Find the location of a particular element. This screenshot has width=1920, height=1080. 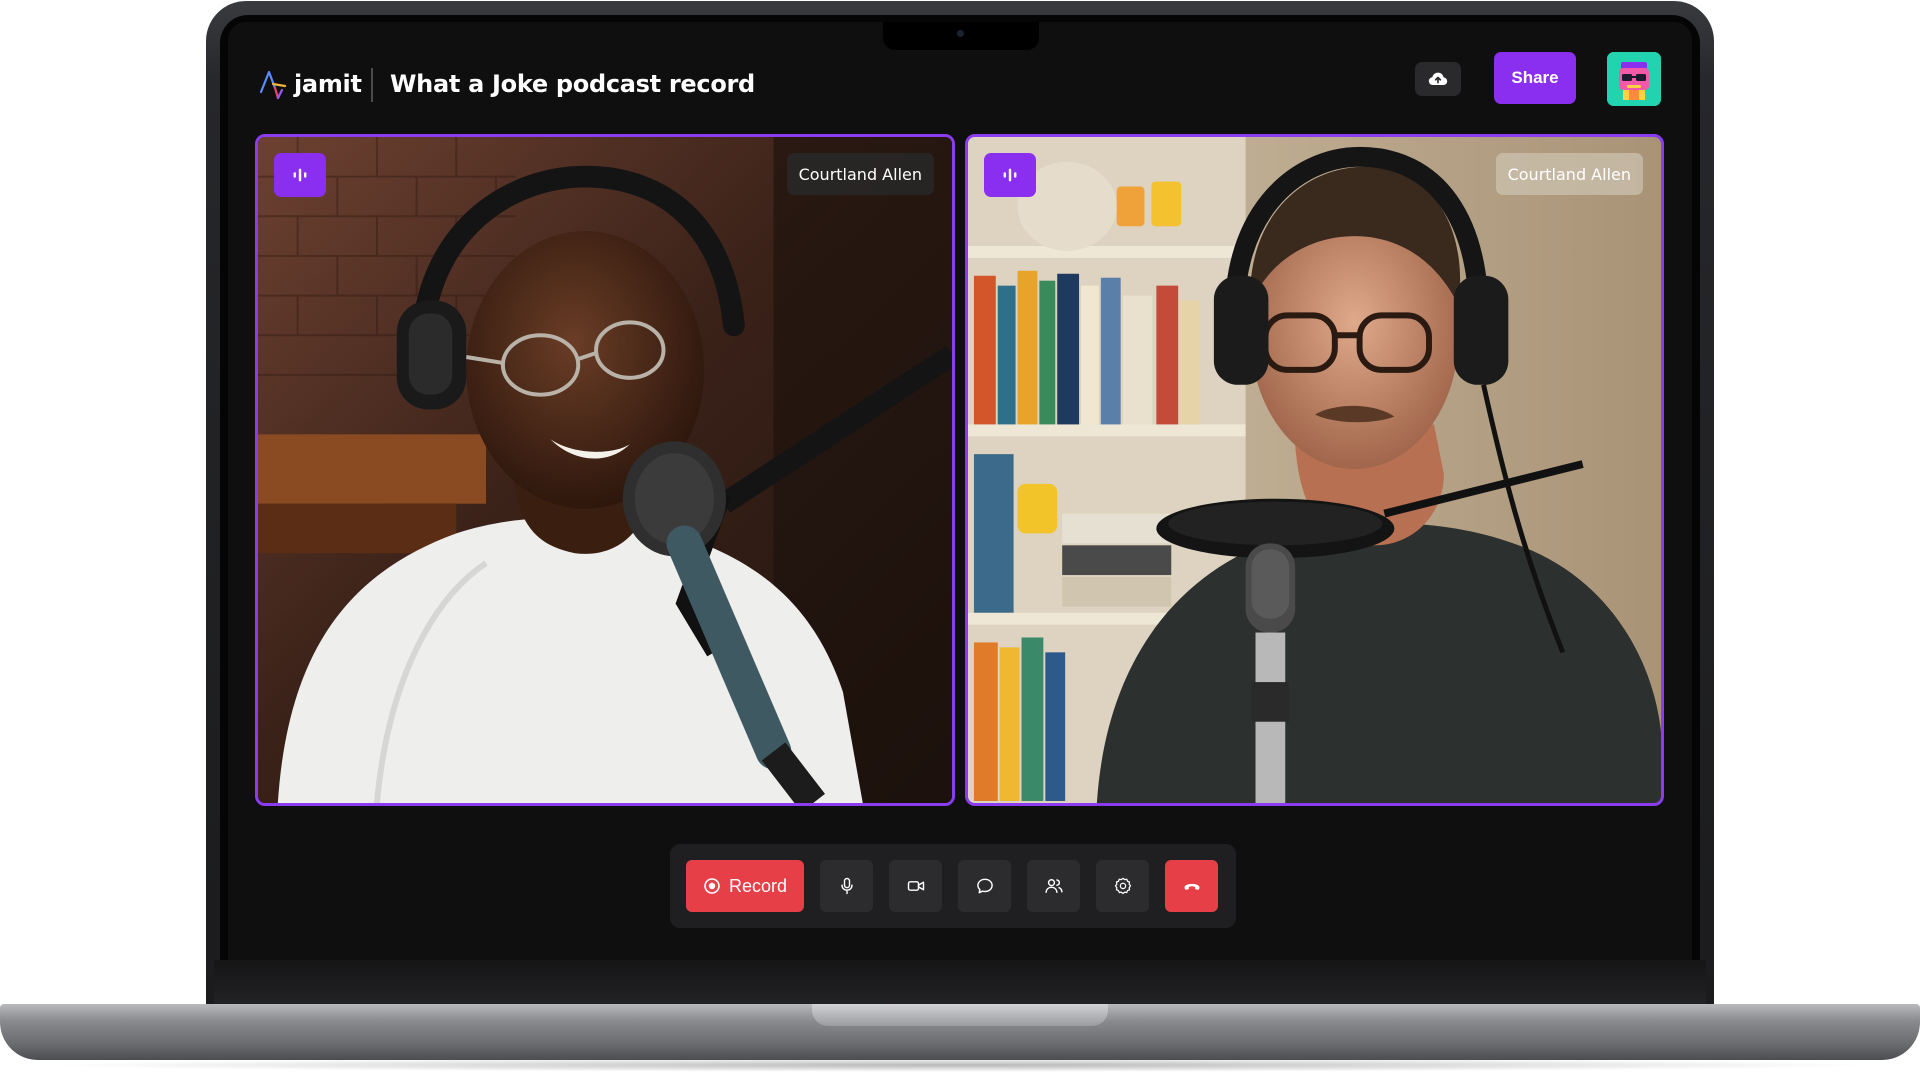

chat-button is located at coordinates (984, 886).